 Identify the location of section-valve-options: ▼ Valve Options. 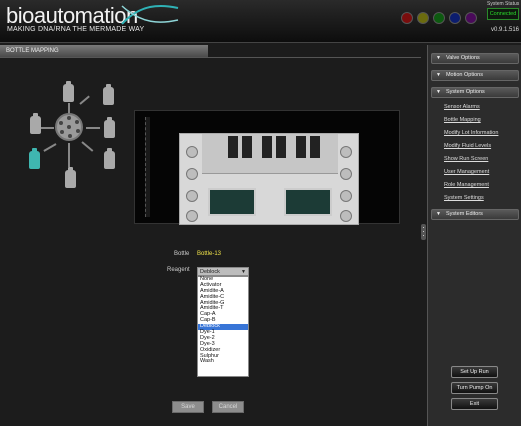
(475, 58).